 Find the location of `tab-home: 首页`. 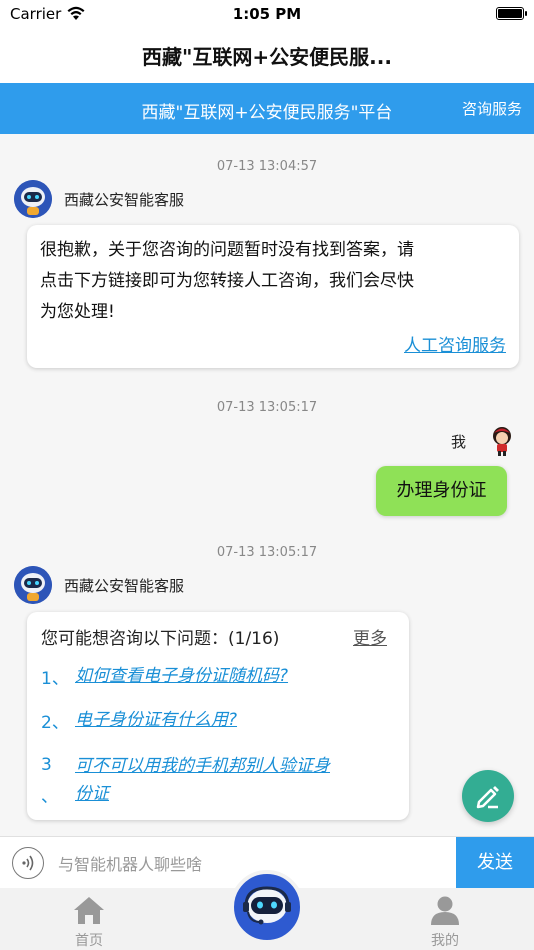

tab-home: 首页 is located at coordinates (89, 920).